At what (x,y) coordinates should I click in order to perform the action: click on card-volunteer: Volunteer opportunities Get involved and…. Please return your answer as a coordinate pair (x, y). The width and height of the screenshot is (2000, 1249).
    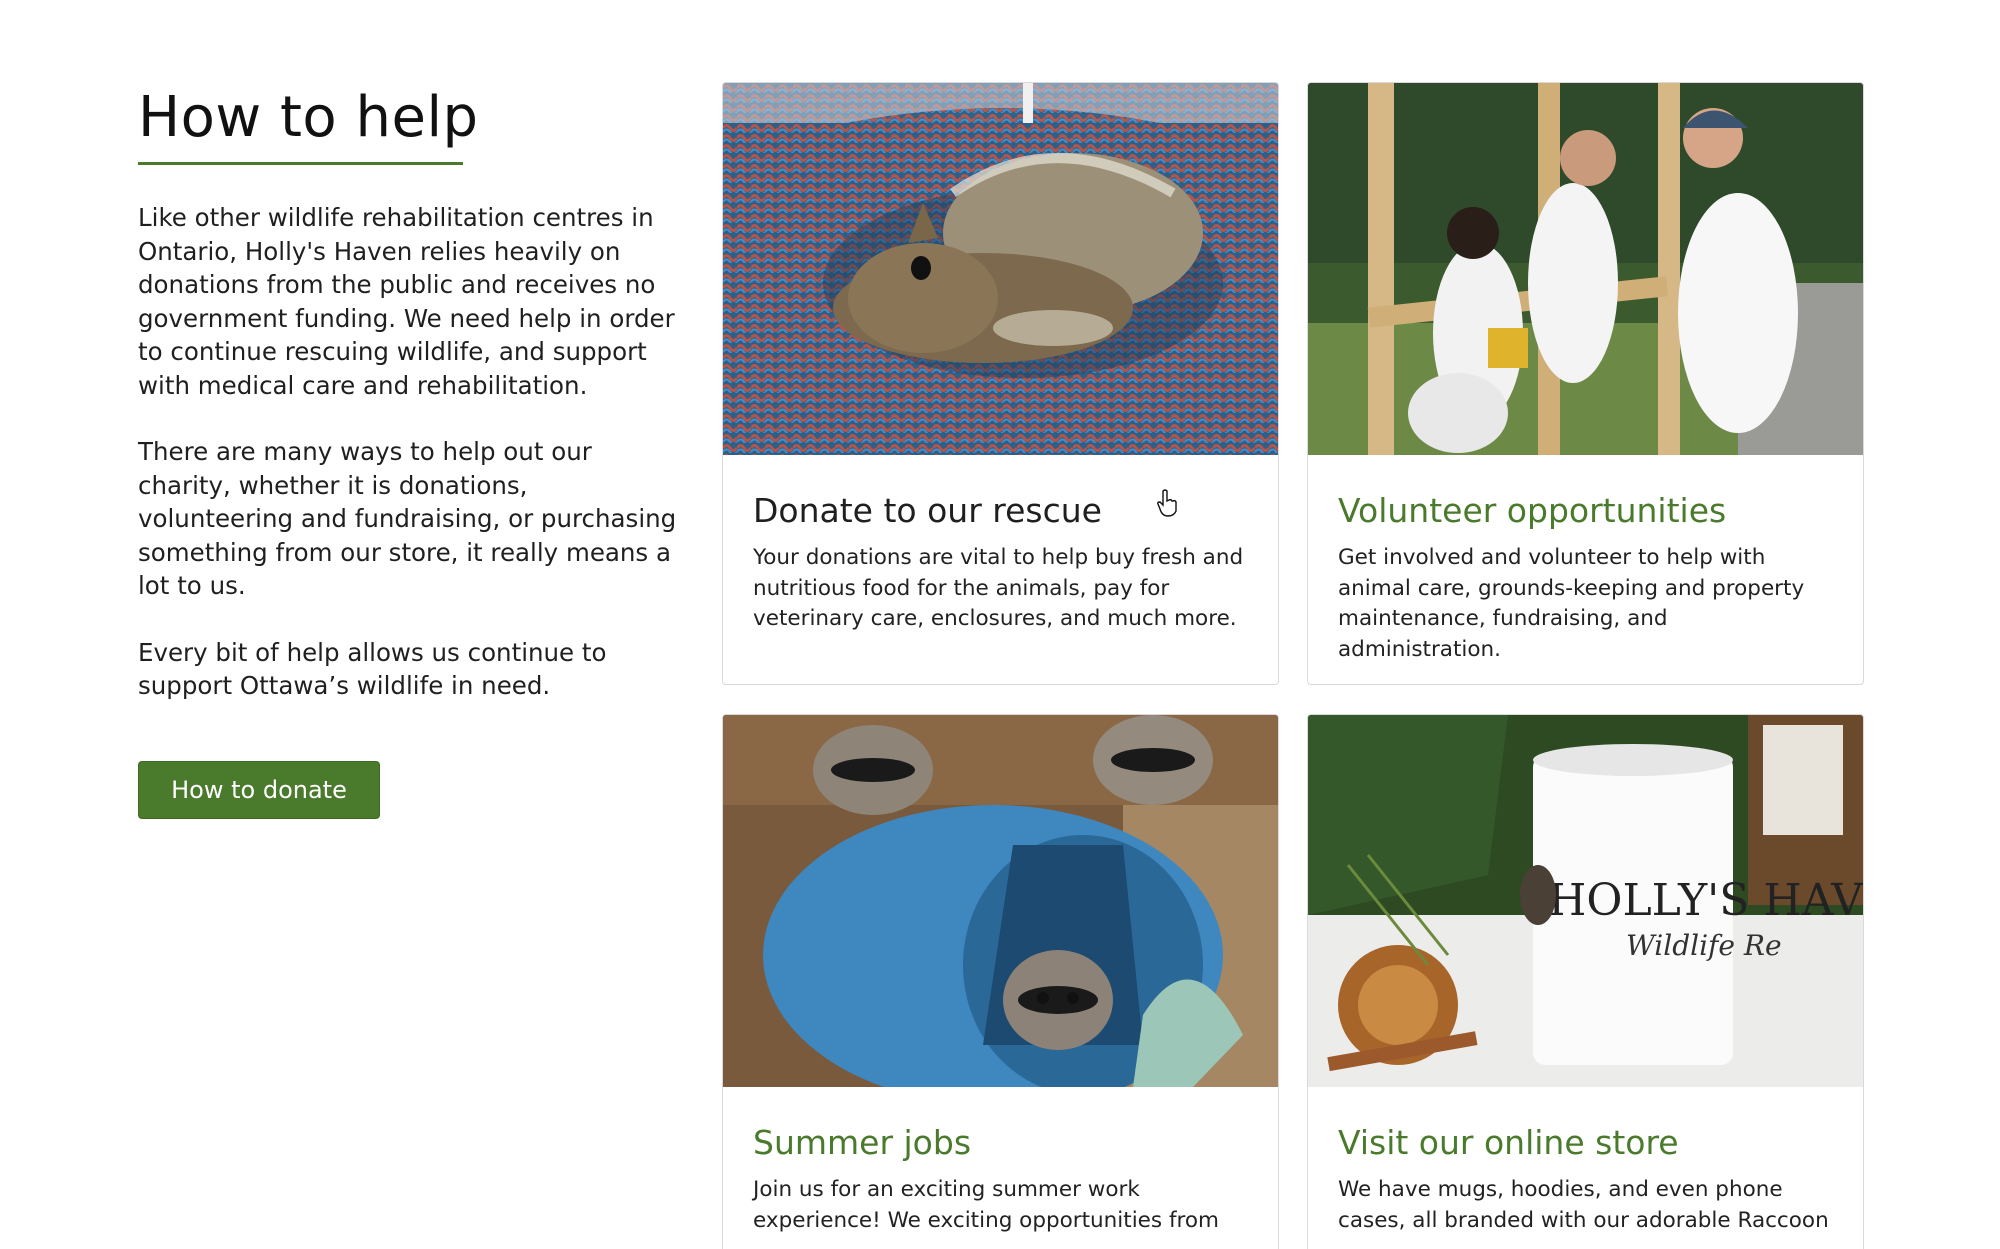
    Looking at the image, I should click on (1585, 383).